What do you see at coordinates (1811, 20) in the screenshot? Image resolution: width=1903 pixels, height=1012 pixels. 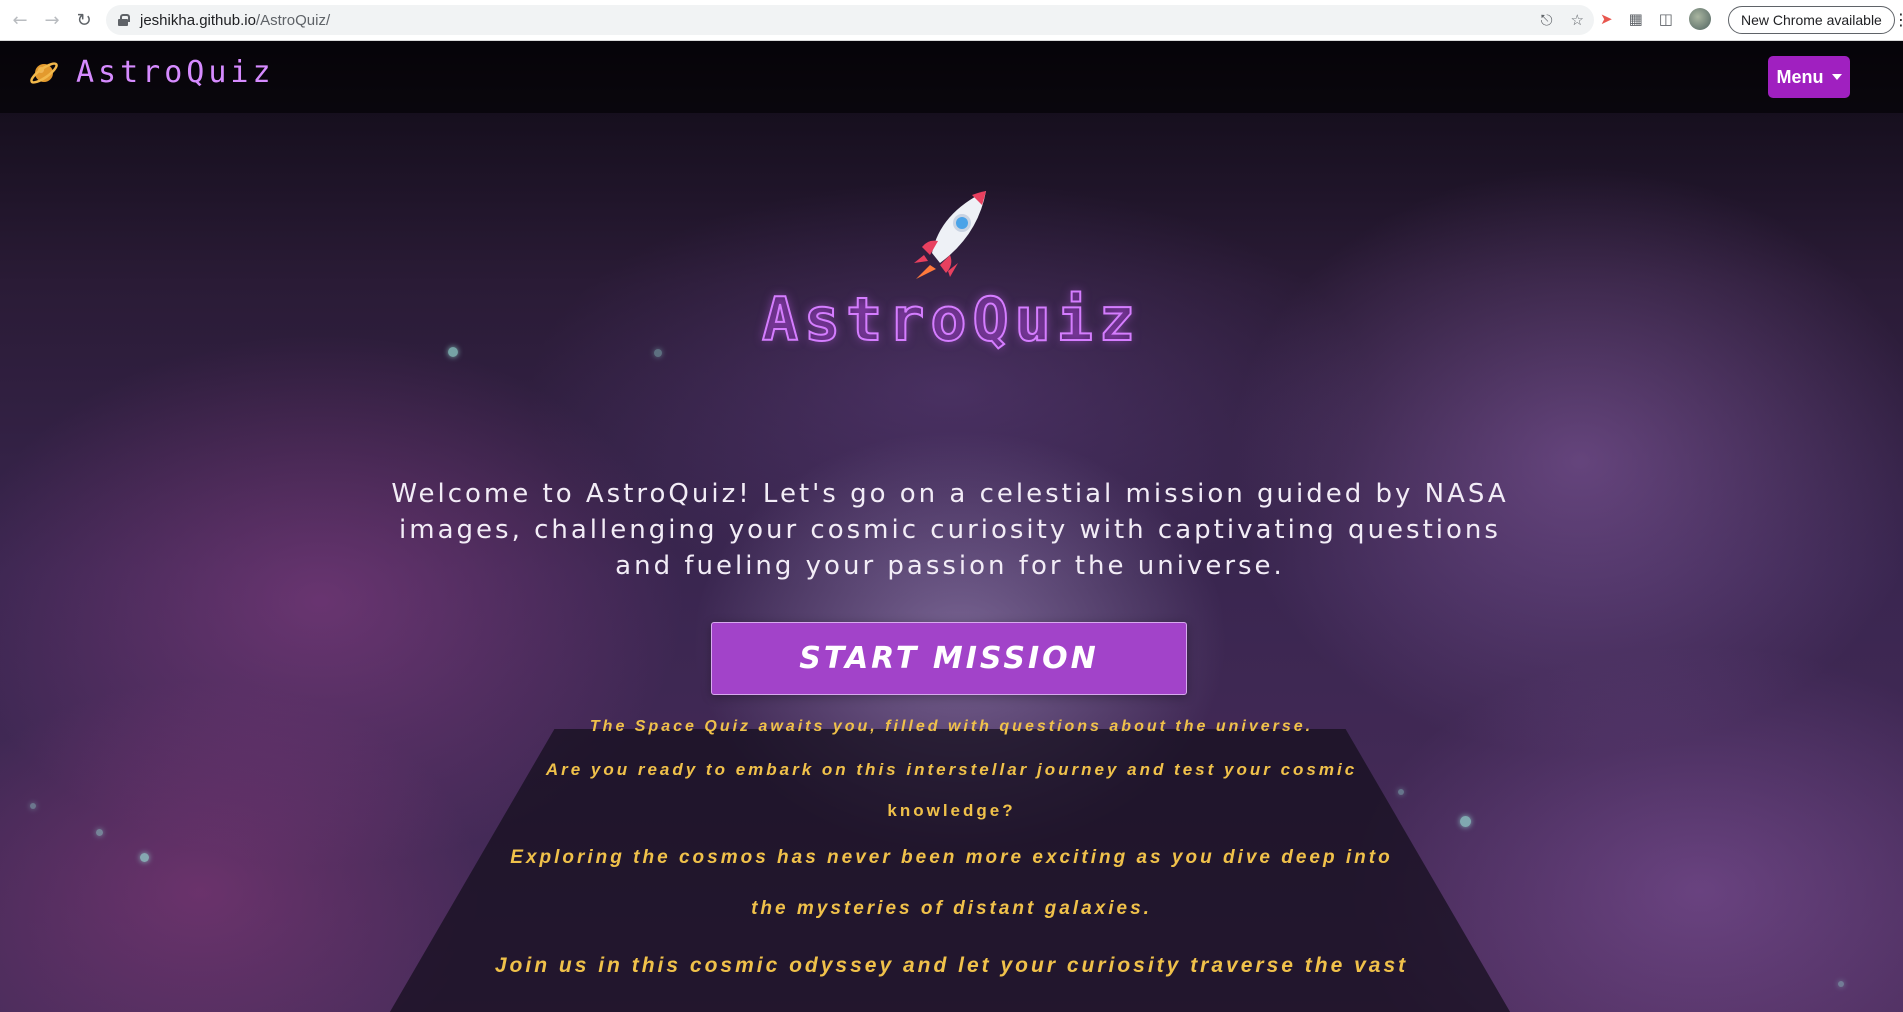 I see `update-chrome-button: New Chrome available` at bounding box center [1811, 20].